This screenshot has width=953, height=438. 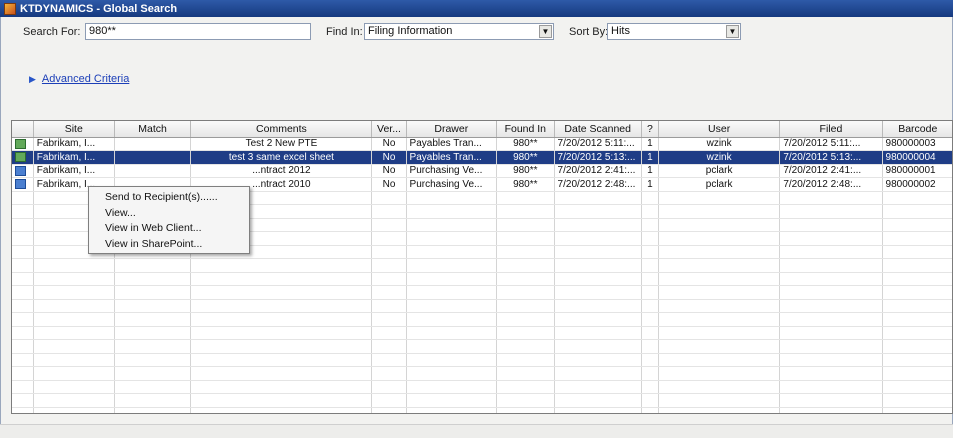 I want to click on column-header, so click(x=23, y=129).